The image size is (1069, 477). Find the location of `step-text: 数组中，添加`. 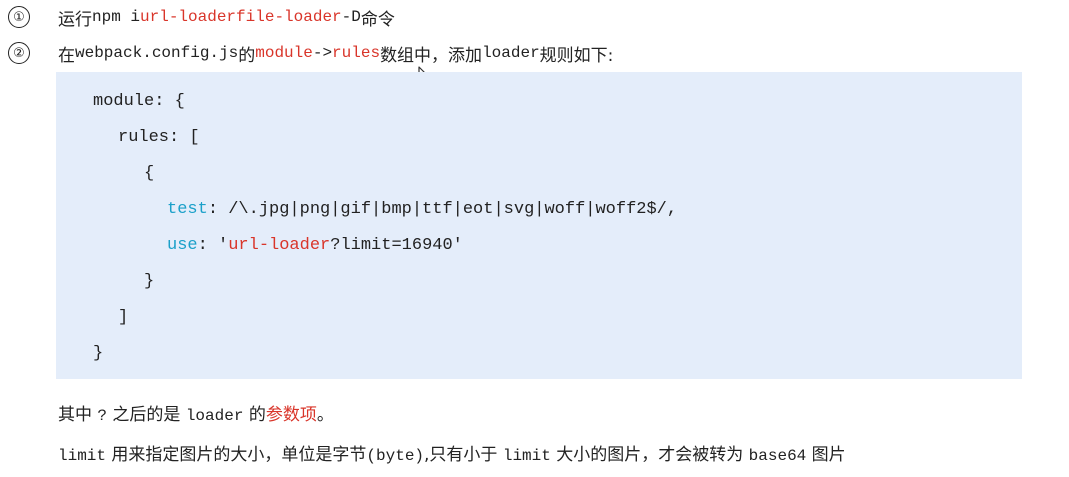

step-text: 数组中，添加 is located at coordinates (431, 55).